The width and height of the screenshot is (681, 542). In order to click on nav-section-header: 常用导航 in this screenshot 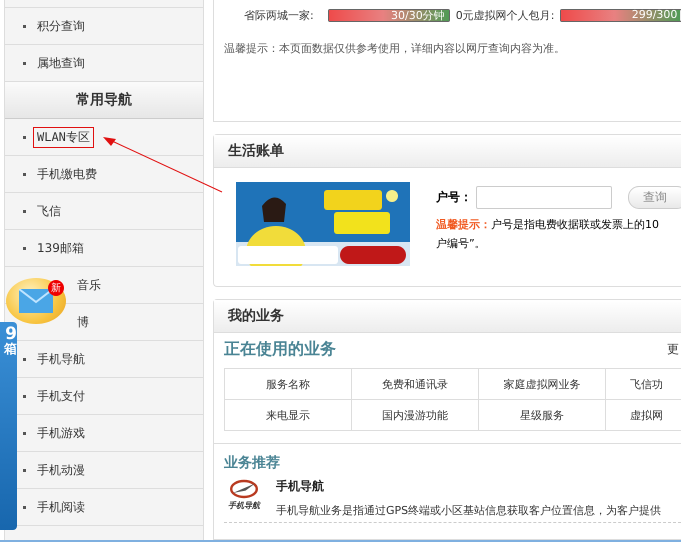, I will do `click(104, 100)`.